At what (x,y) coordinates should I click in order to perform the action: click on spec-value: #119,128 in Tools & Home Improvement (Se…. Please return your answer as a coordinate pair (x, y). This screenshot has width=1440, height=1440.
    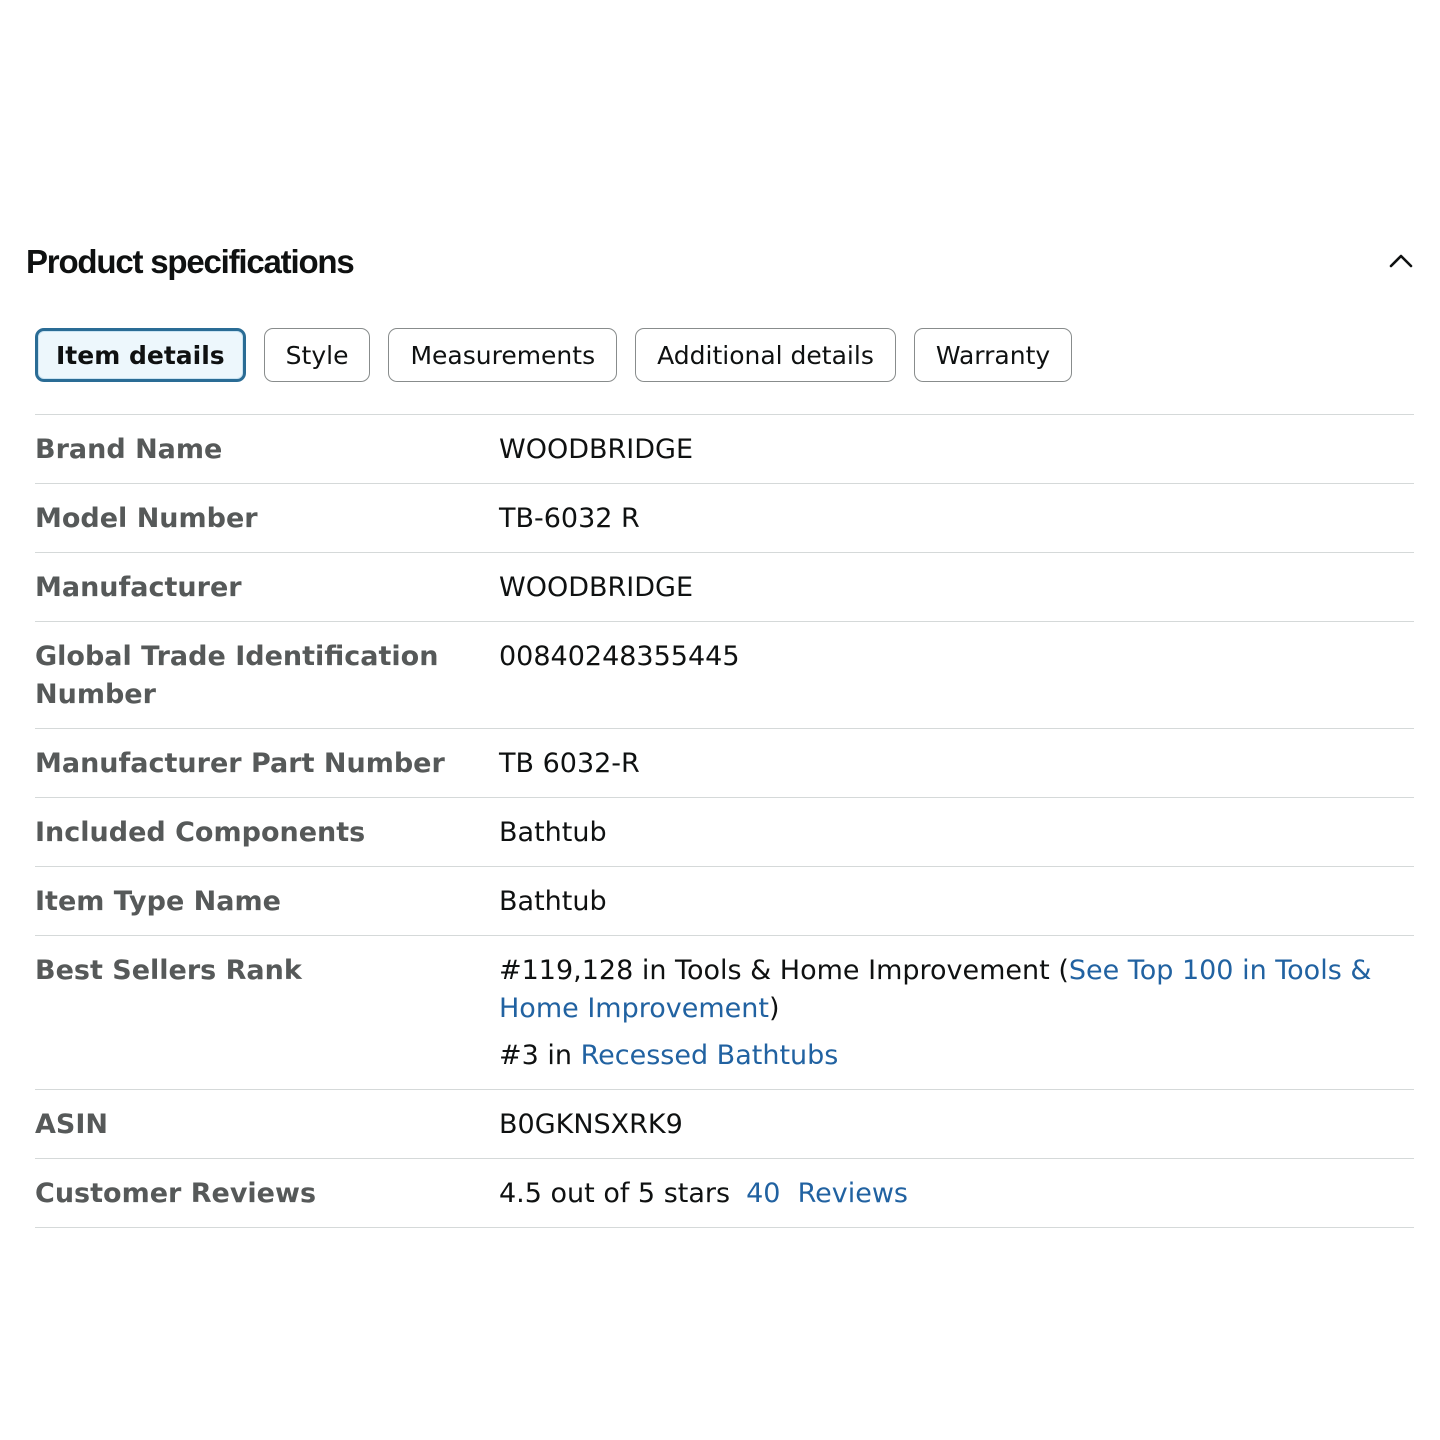
    Looking at the image, I should click on (956, 1013).